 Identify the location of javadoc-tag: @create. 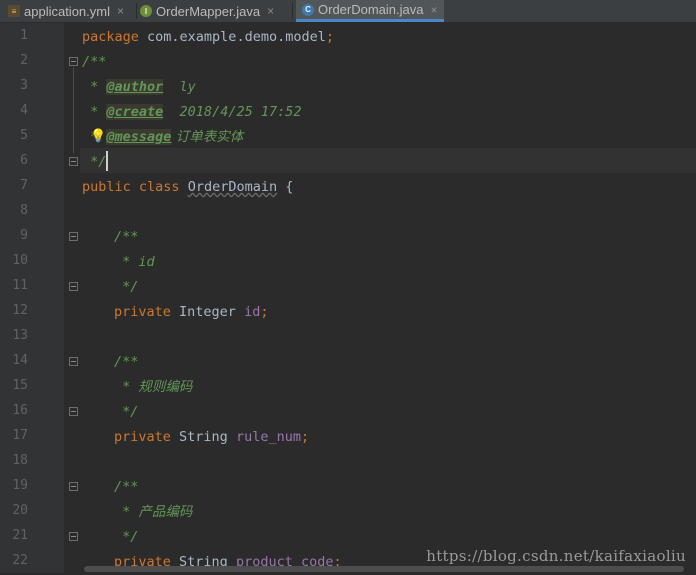
(135, 112).